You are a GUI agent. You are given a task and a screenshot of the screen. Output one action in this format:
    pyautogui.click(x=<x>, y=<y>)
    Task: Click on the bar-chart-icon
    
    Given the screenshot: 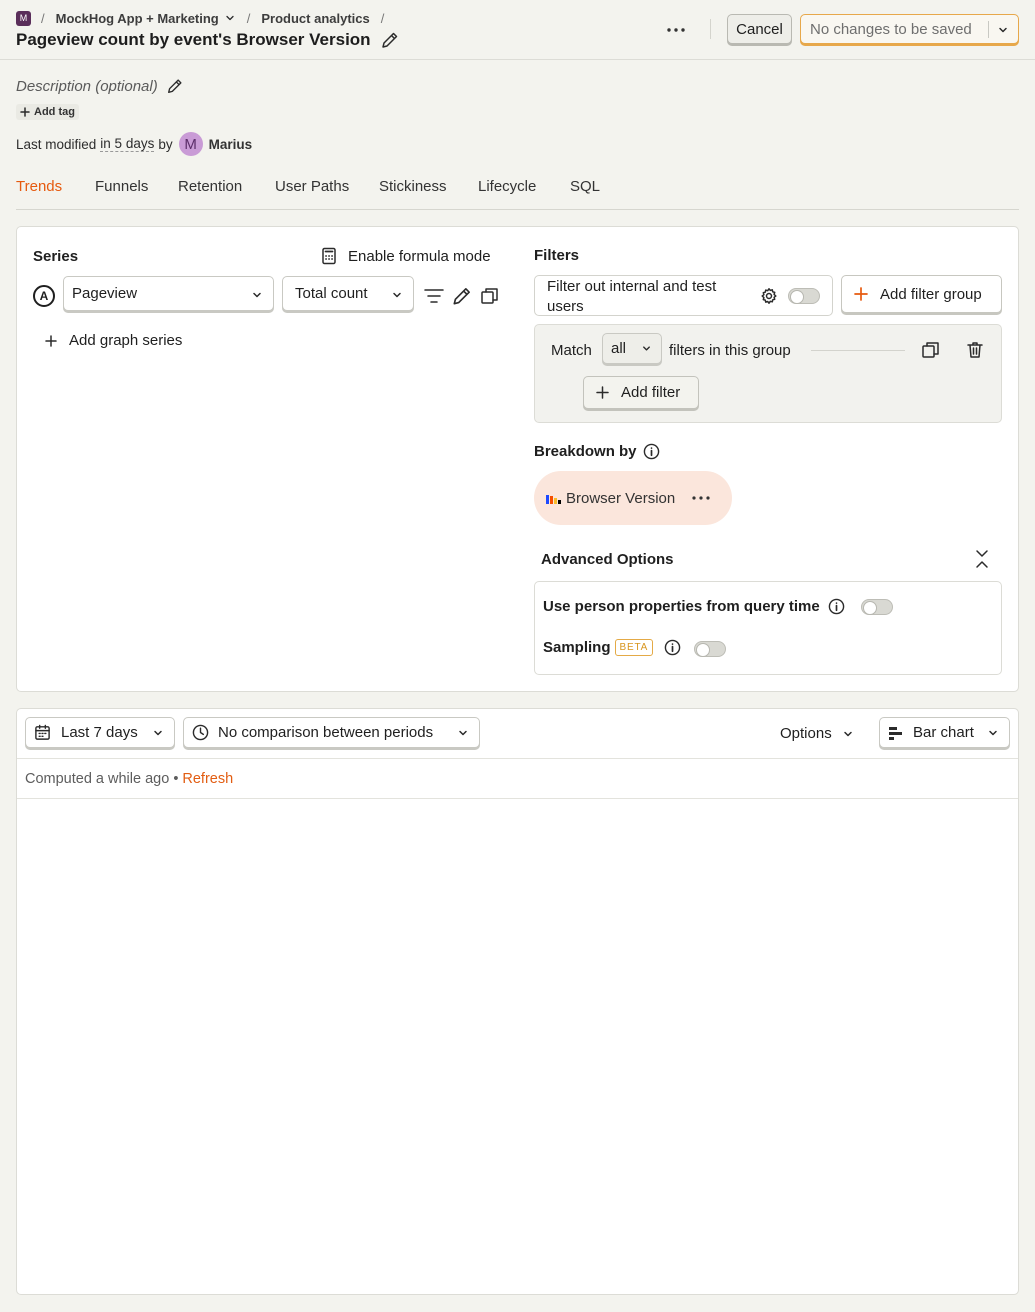 What is the action you would take?
    pyautogui.click(x=896, y=733)
    